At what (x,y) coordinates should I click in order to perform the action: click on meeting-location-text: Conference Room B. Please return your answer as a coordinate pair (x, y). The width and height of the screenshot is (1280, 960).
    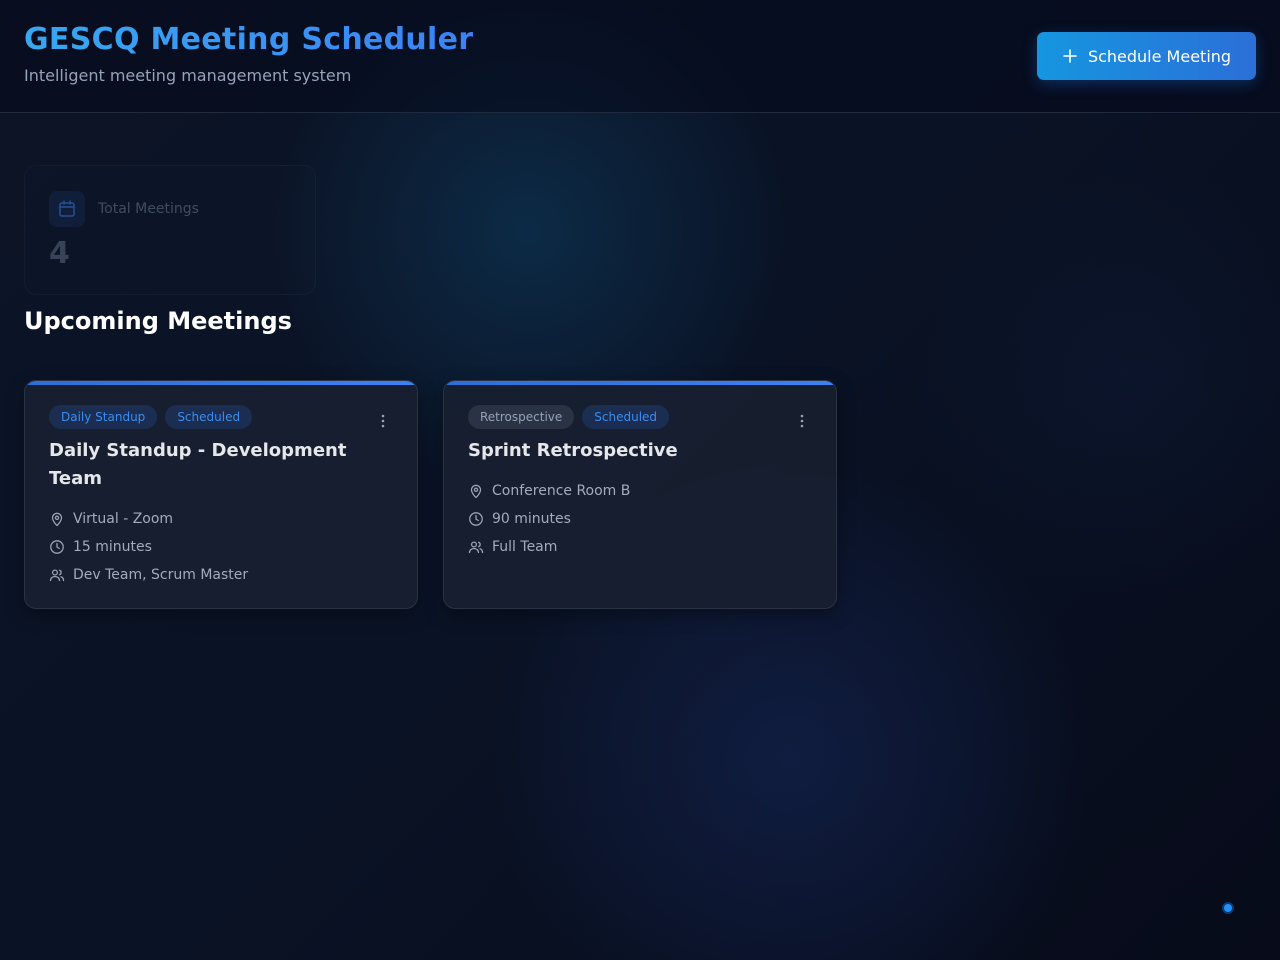
    Looking at the image, I should click on (561, 491).